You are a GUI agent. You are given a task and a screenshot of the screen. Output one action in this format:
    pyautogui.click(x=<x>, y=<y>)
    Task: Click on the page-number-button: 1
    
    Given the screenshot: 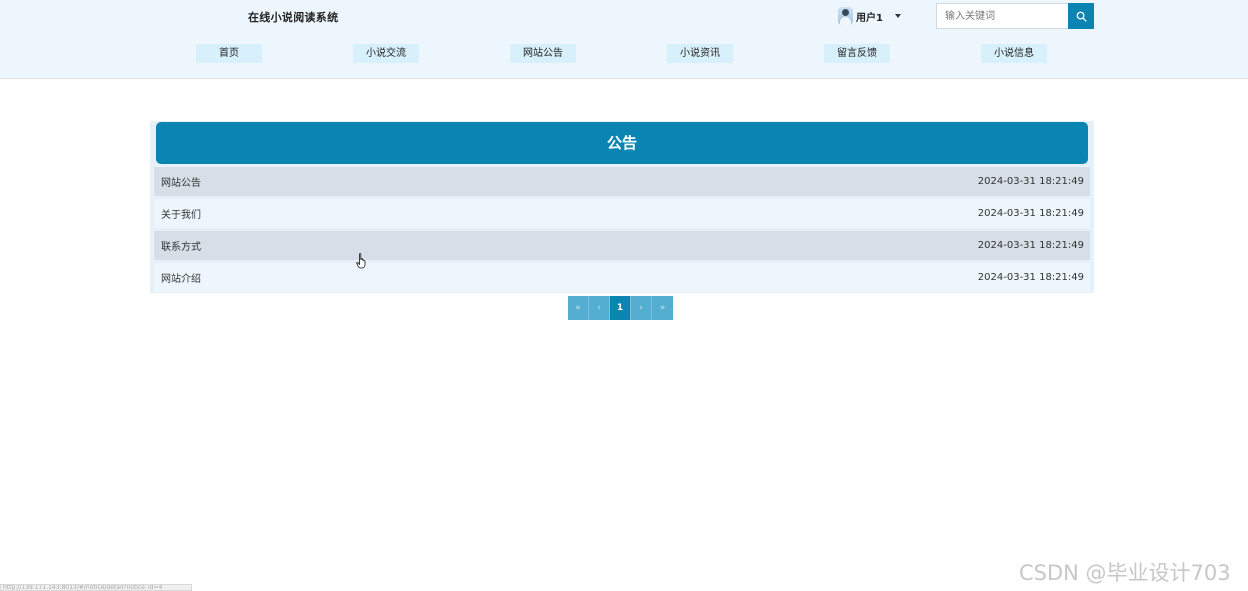 What is the action you would take?
    pyautogui.click(x=620, y=308)
    